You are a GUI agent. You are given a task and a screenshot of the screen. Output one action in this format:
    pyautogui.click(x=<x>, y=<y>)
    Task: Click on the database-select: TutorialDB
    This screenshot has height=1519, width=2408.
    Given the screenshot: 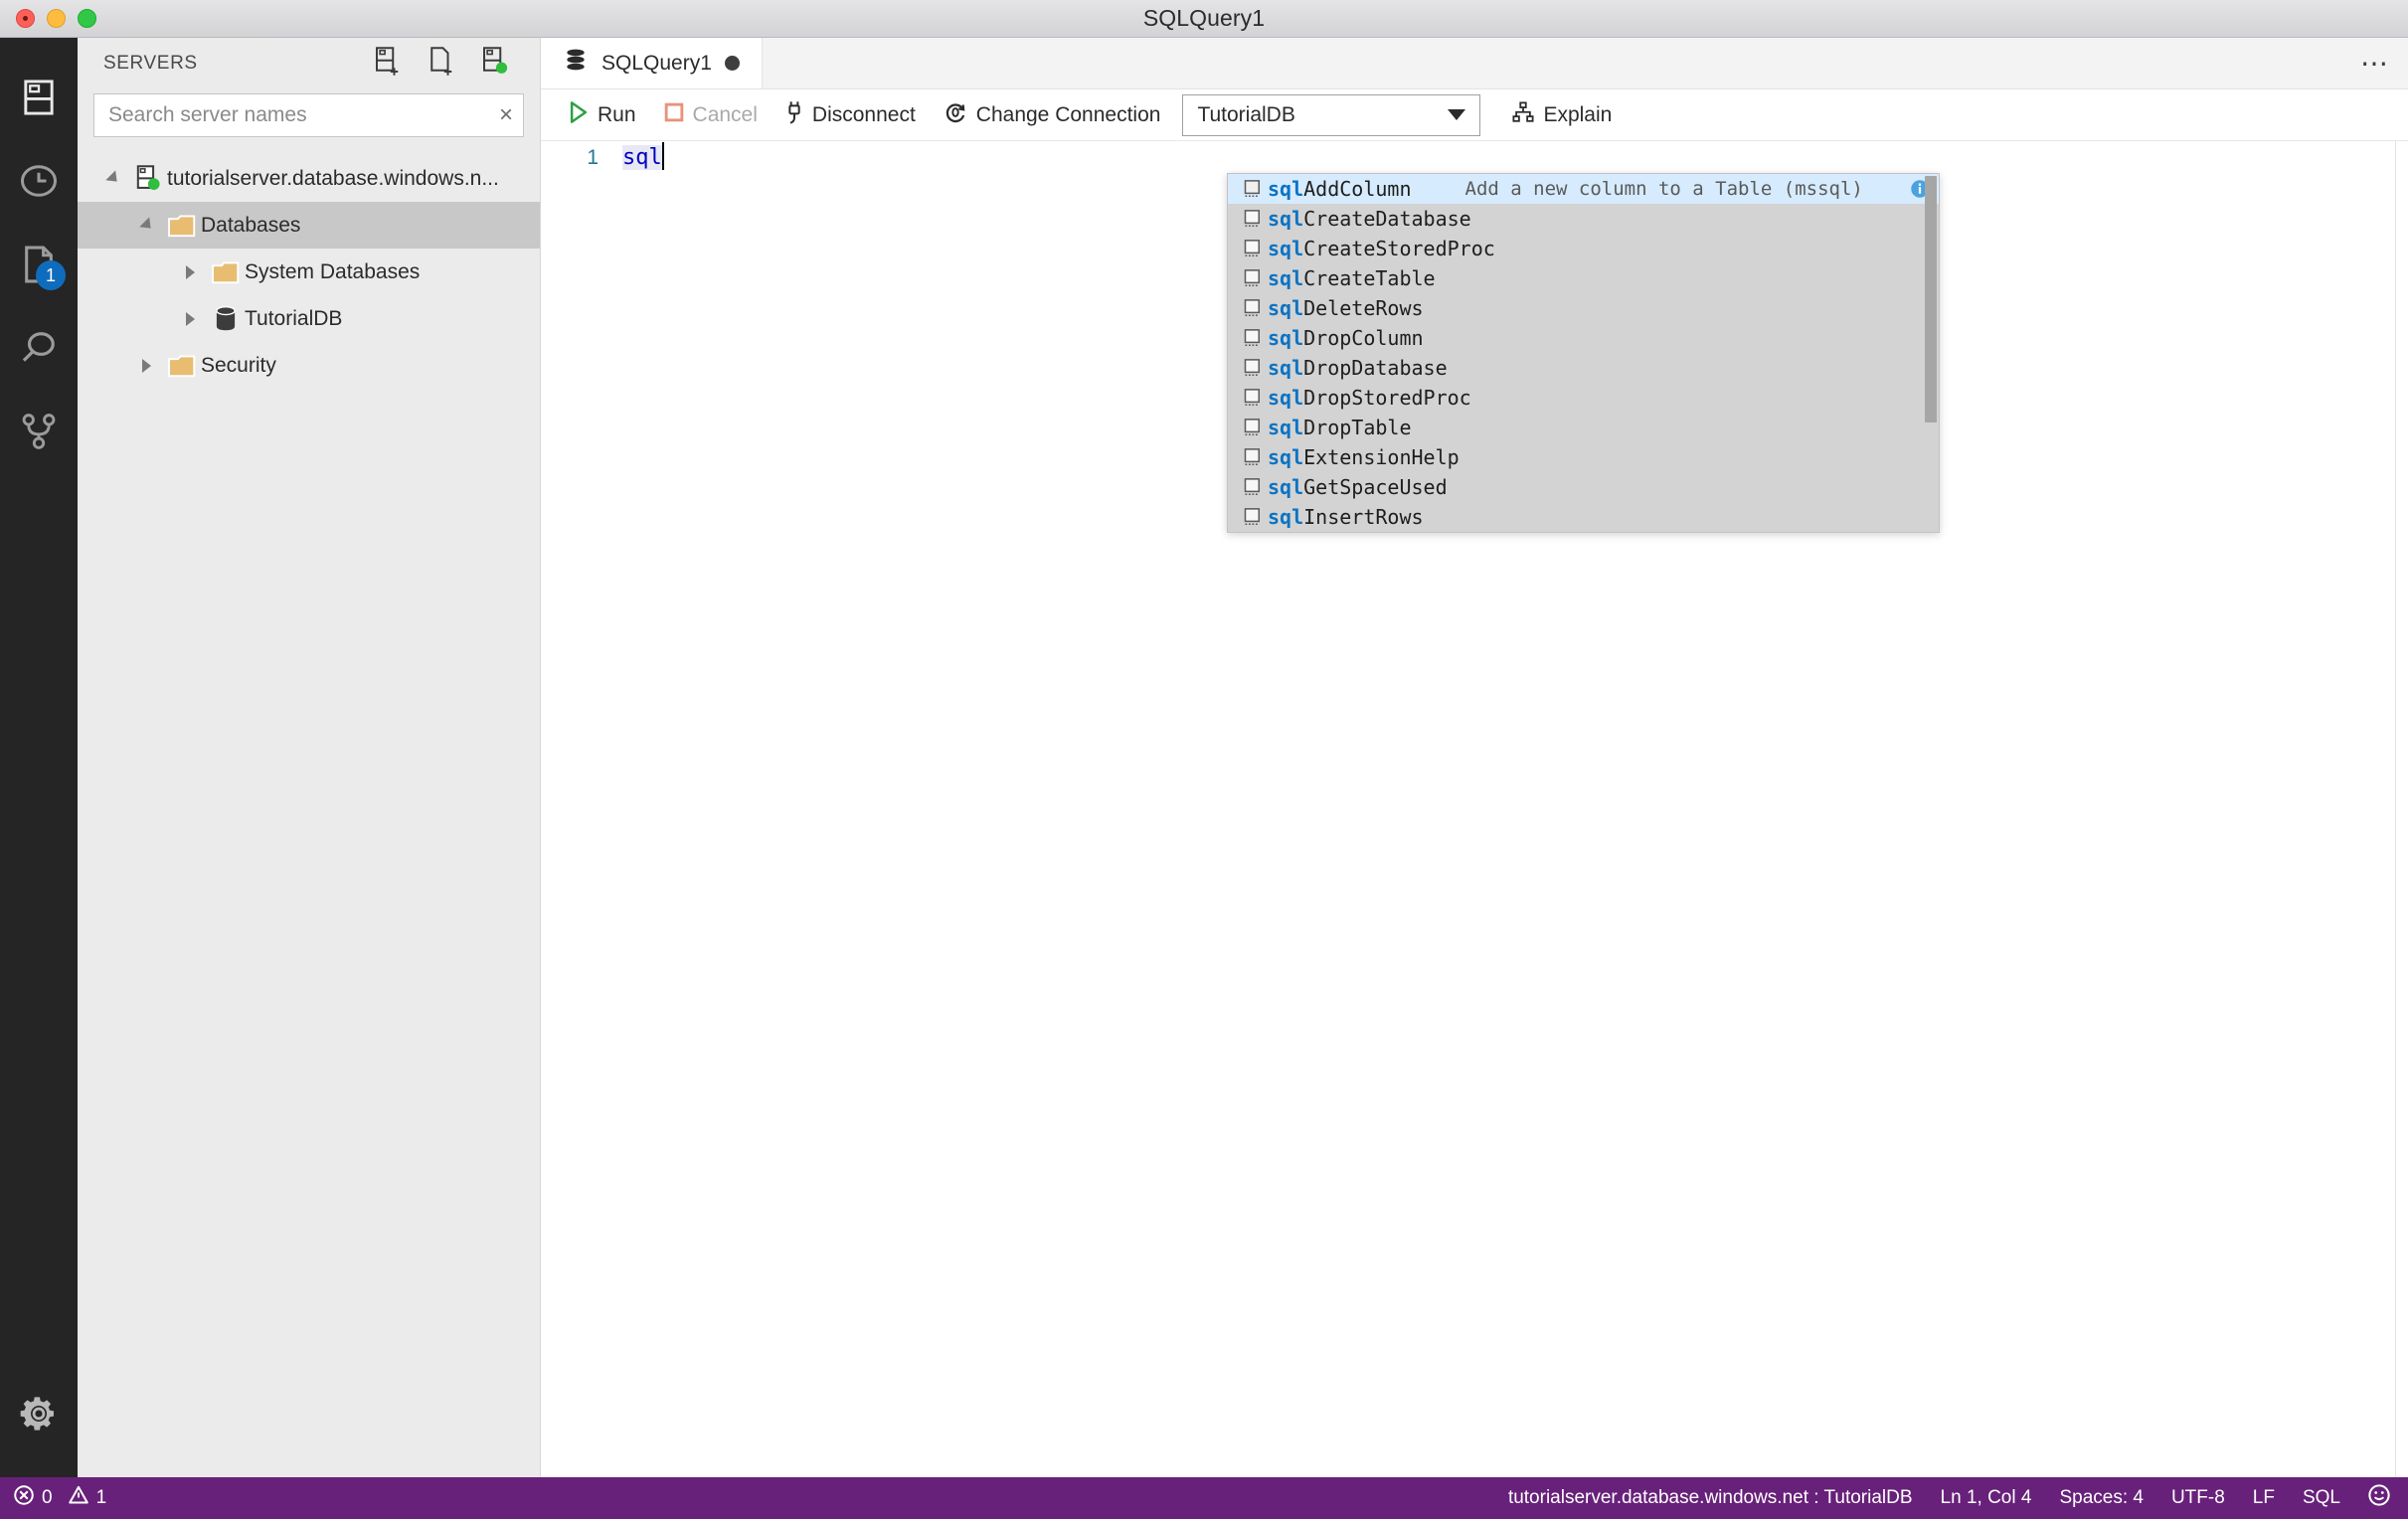 What is the action you would take?
    pyautogui.click(x=1331, y=115)
    